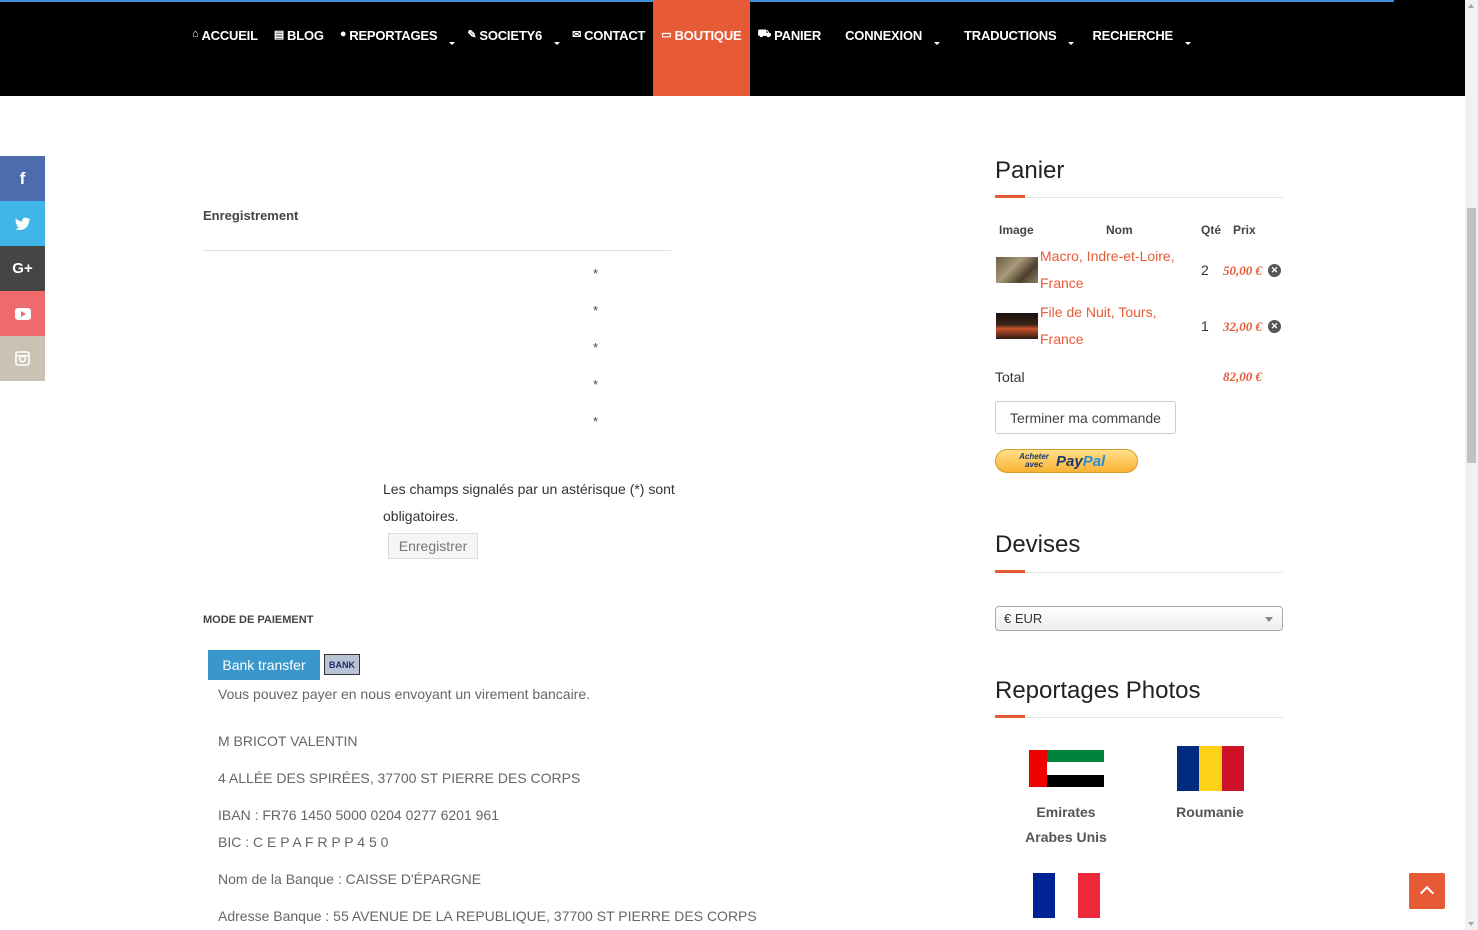 This screenshot has width=1478, height=930. What do you see at coordinates (1269, 619) in the screenshot?
I see `chevron-down-icon` at bounding box center [1269, 619].